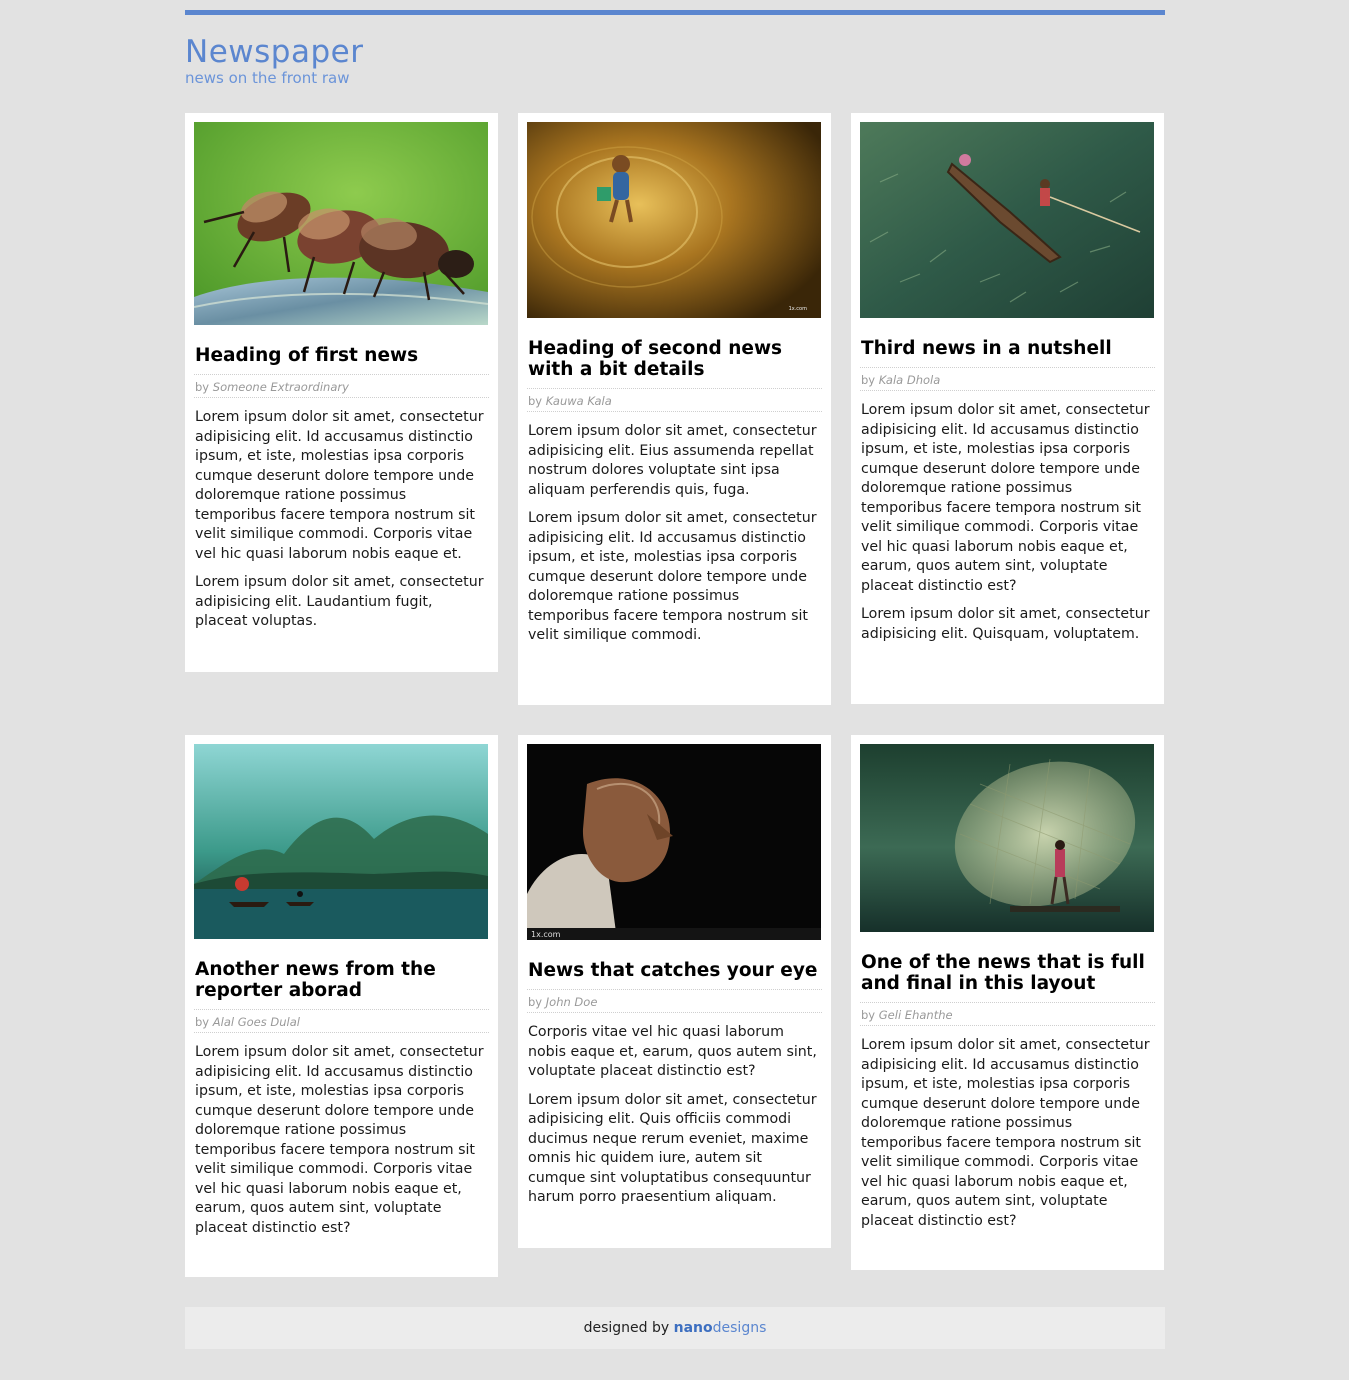 Image resolution: width=1349 pixels, height=1380 pixels. I want to click on news-author: Geli Ehanthe, so click(916, 1015).